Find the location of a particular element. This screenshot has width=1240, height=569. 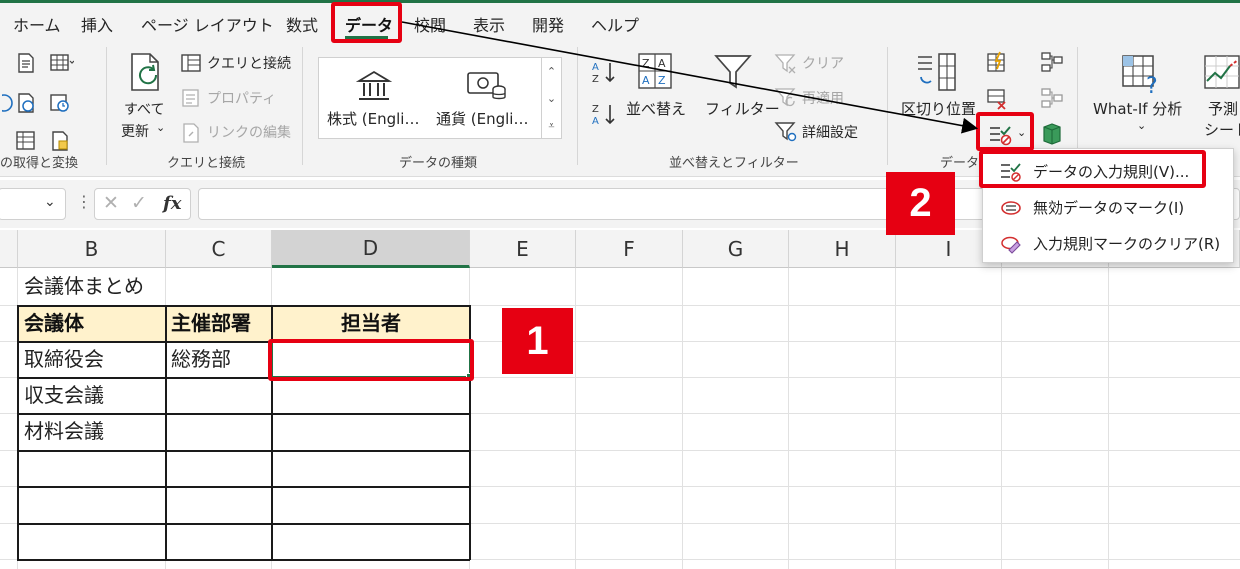

cancel-icon: ✕ is located at coordinates (111, 203).